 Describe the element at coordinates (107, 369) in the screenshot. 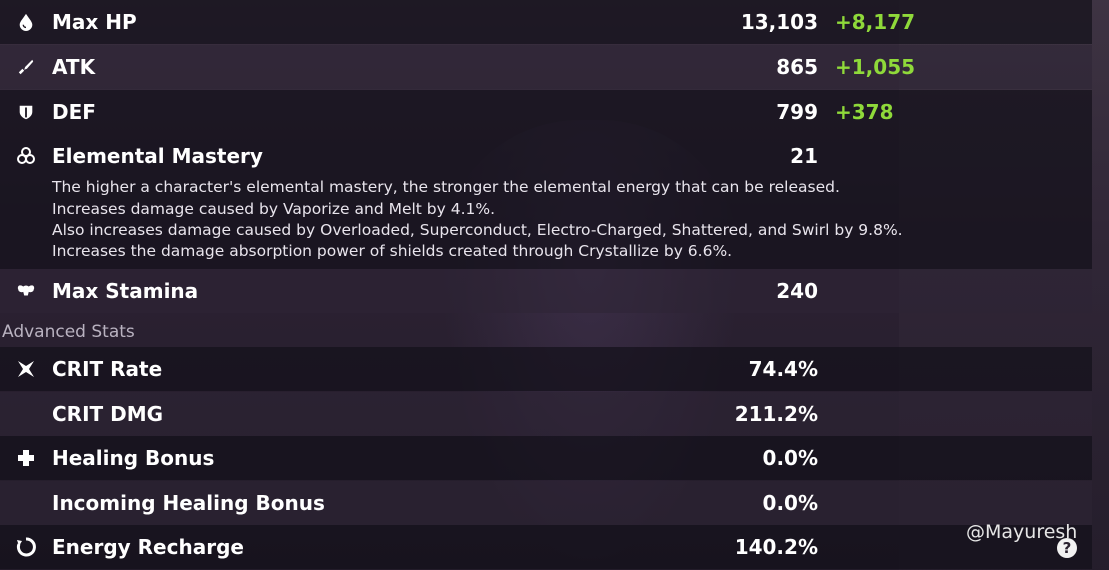

I see `stat-label: CRIT Rate` at that location.